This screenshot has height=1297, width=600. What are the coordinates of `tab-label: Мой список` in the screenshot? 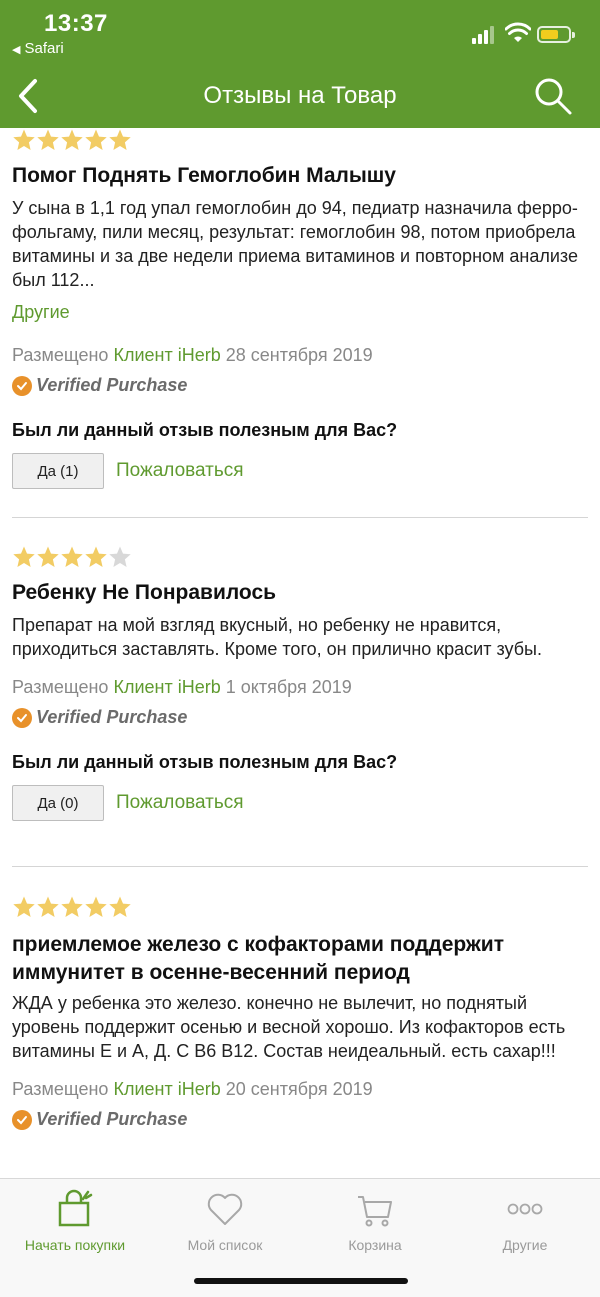 It's located at (225, 1245).